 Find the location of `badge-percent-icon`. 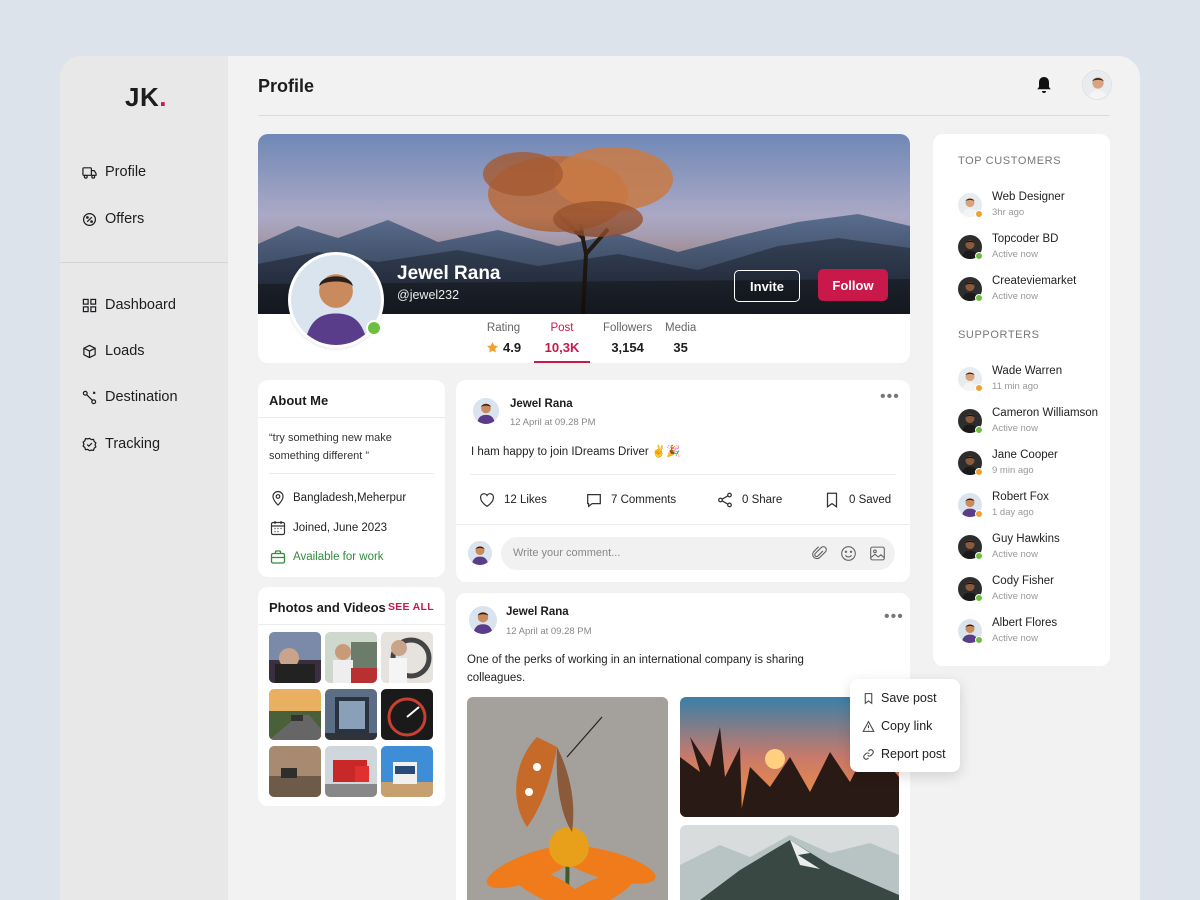

badge-percent-icon is located at coordinates (89, 219).